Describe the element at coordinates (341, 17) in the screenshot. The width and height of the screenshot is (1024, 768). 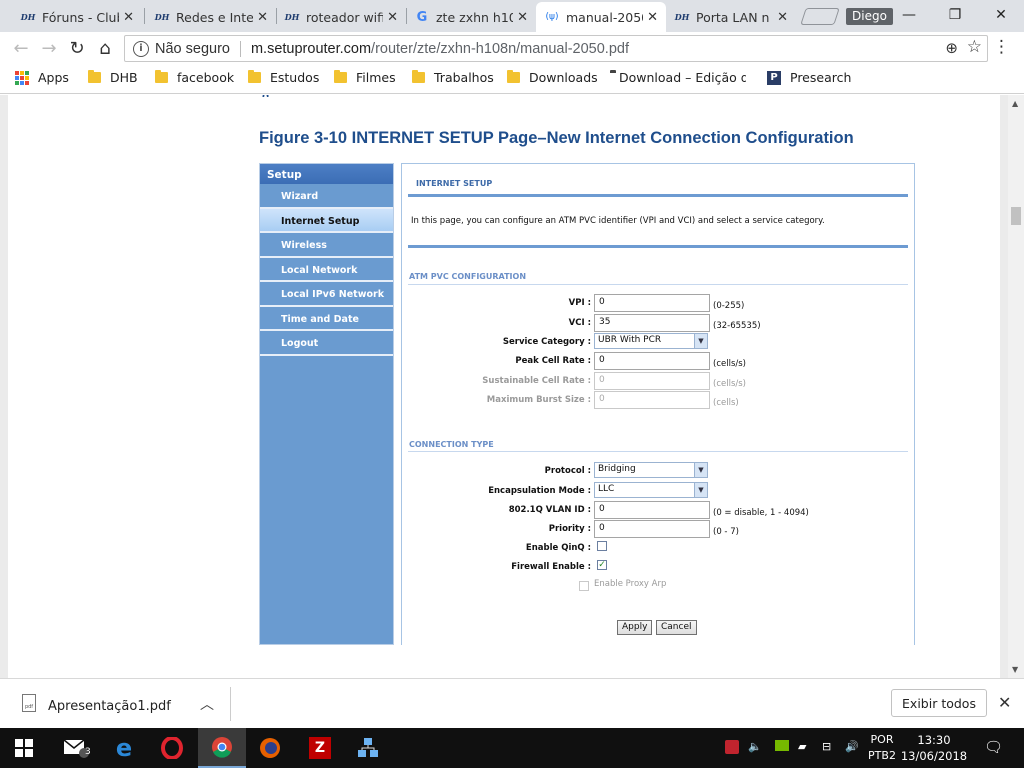
I see `tab-roteador: DH roteador wifi ✕` at that location.